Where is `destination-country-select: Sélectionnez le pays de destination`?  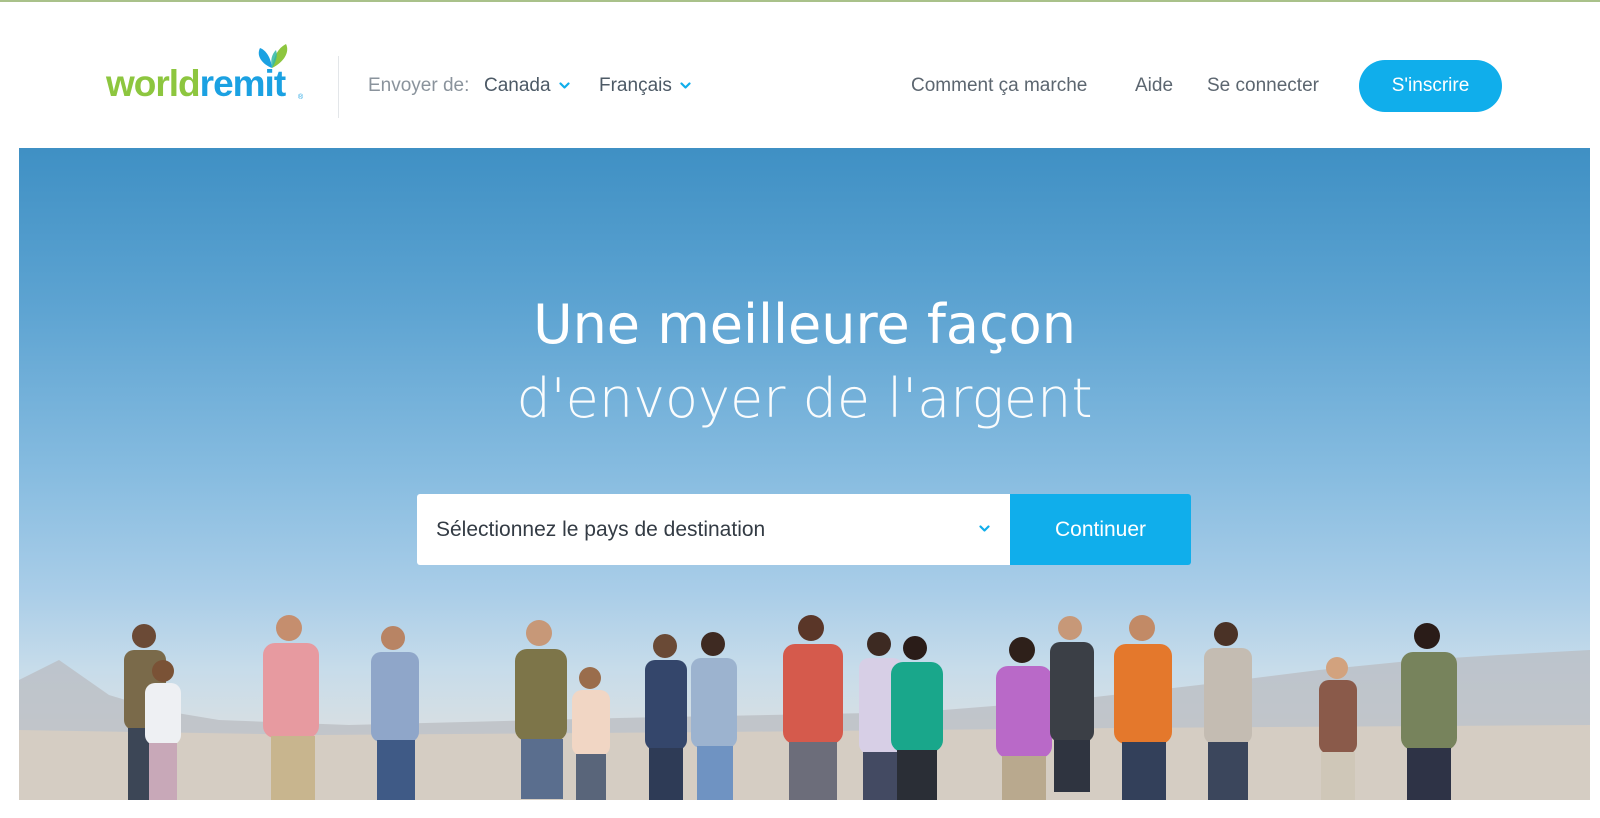 destination-country-select: Sélectionnez le pays de destination is located at coordinates (713, 529).